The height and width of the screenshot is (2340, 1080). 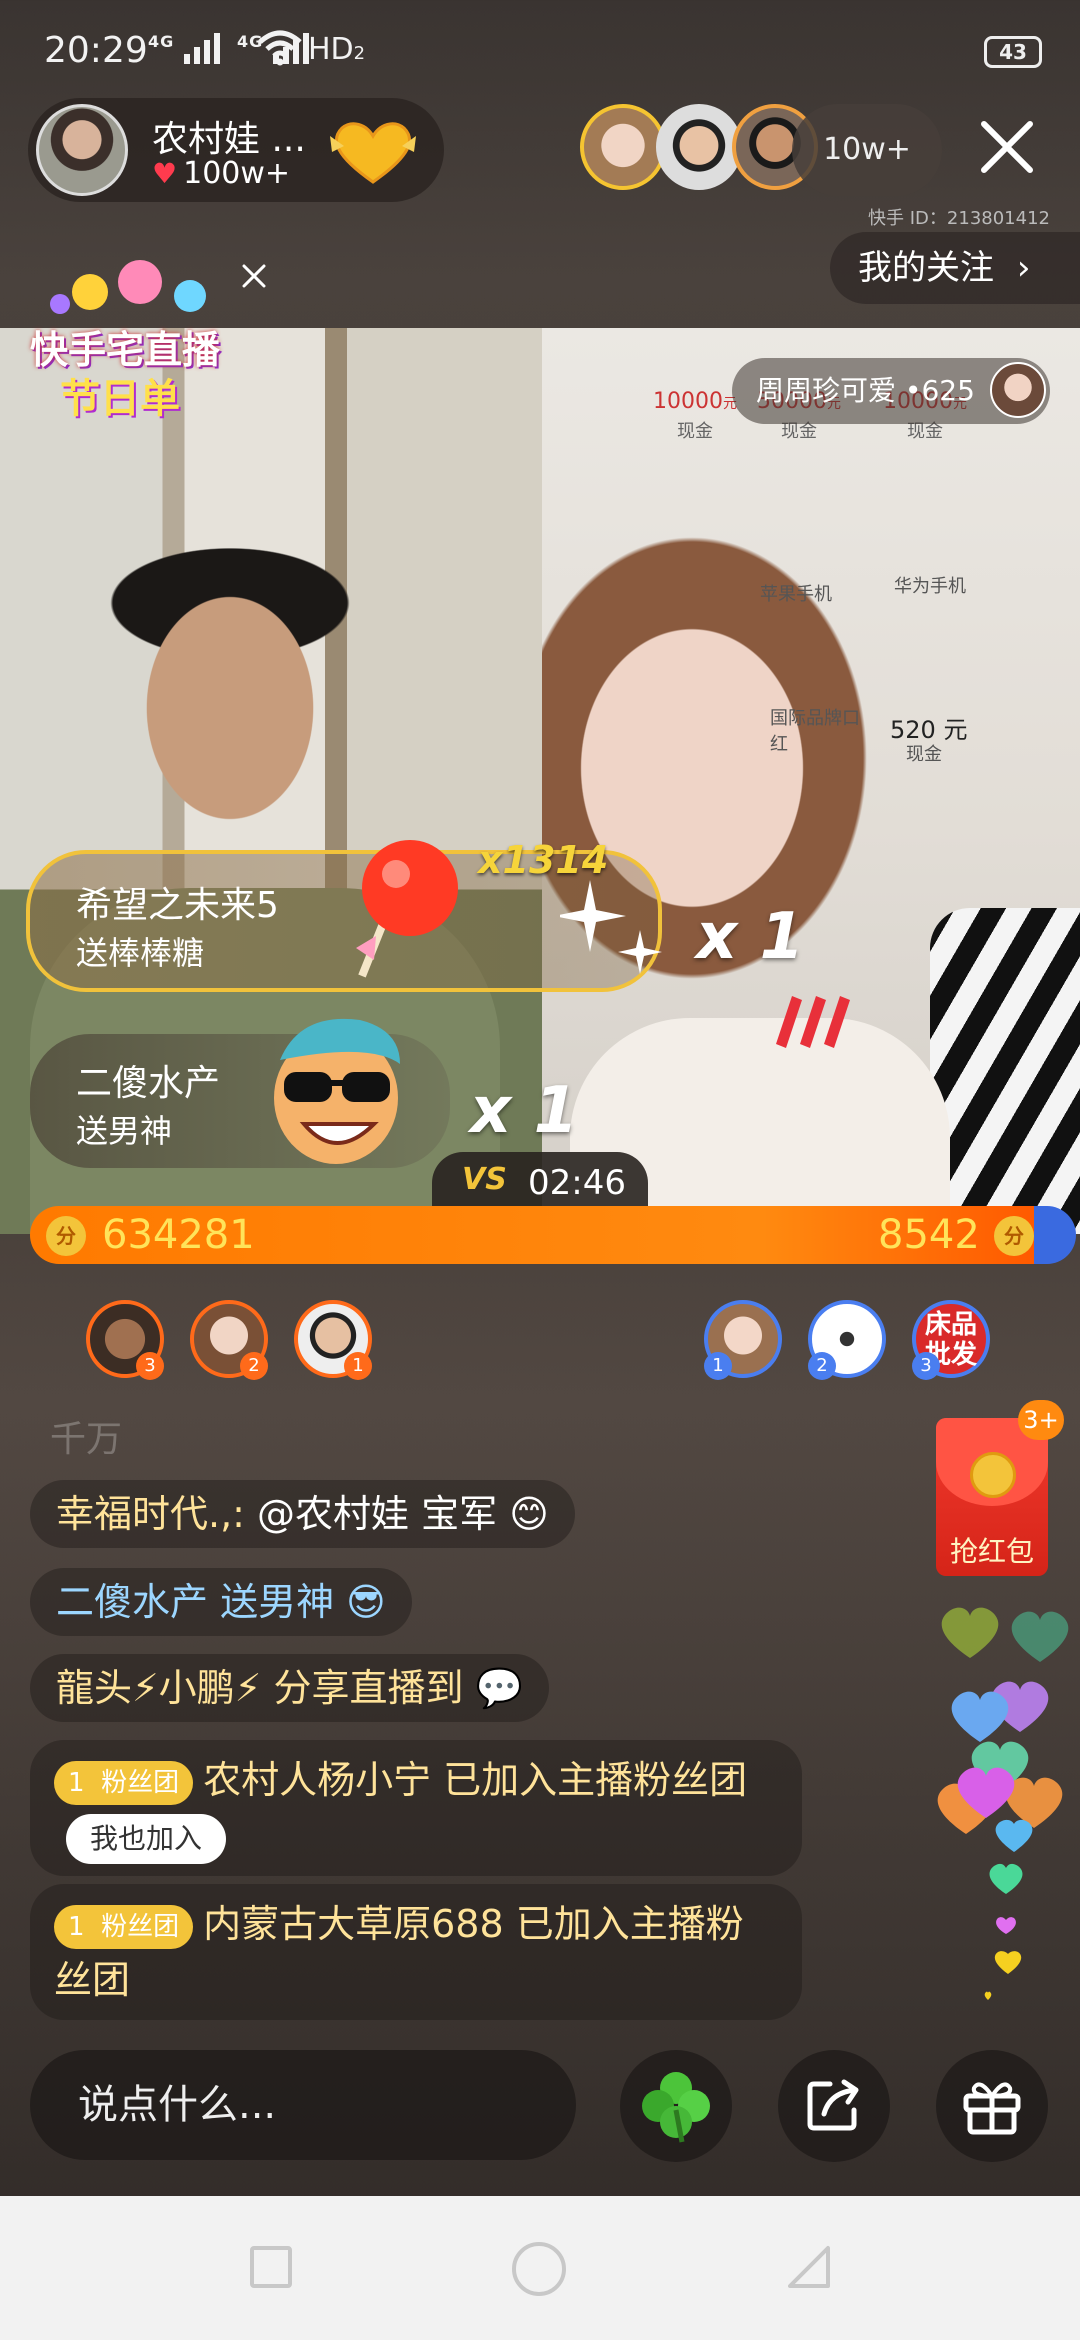 I want to click on pk-right-coin-icon: 分, so click(x=1014, y=1236).